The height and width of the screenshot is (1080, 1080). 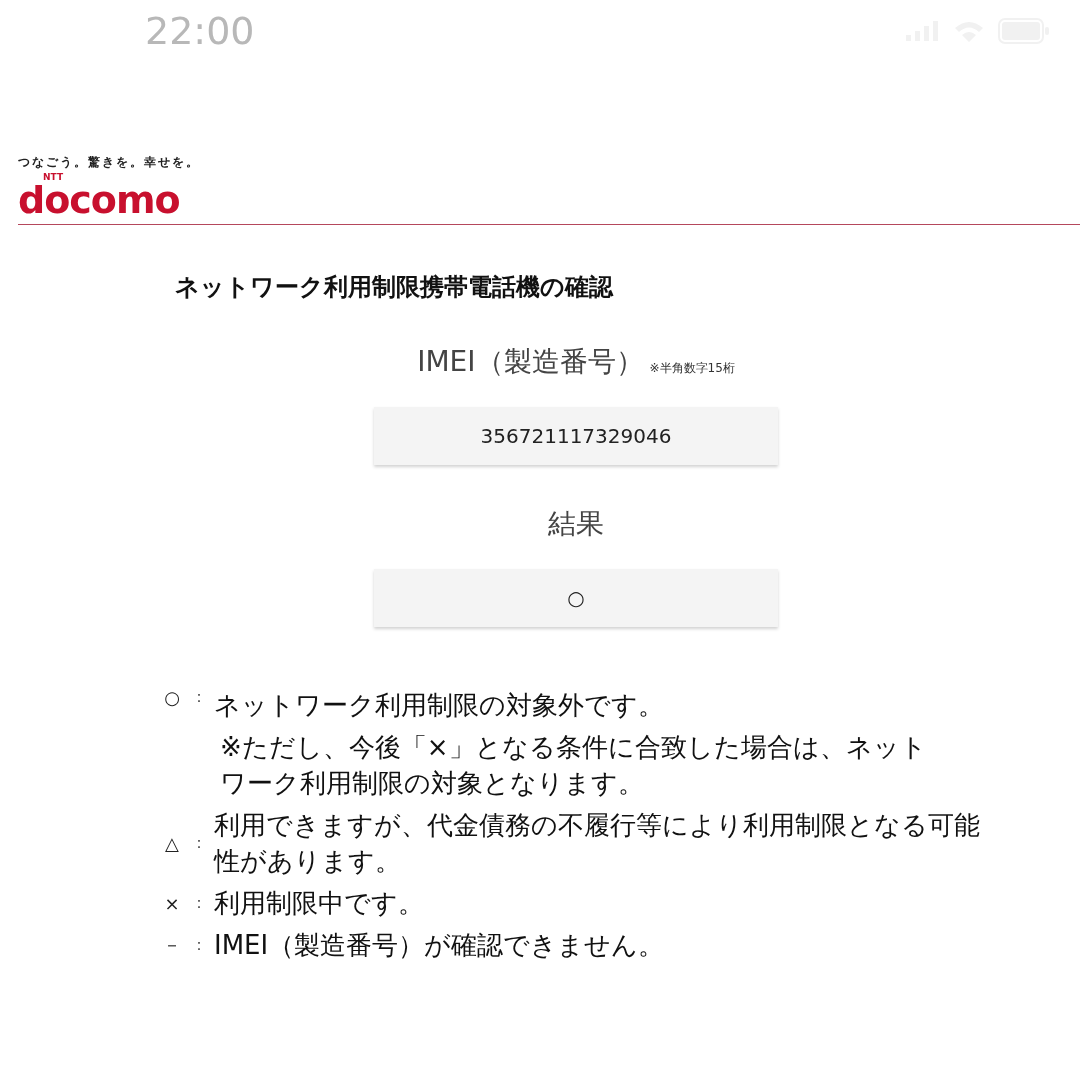 What do you see at coordinates (109, 162) in the screenshot?
I see `tagline: つなごう。驚きを。幸せを。` at bounding box center [109, 162].